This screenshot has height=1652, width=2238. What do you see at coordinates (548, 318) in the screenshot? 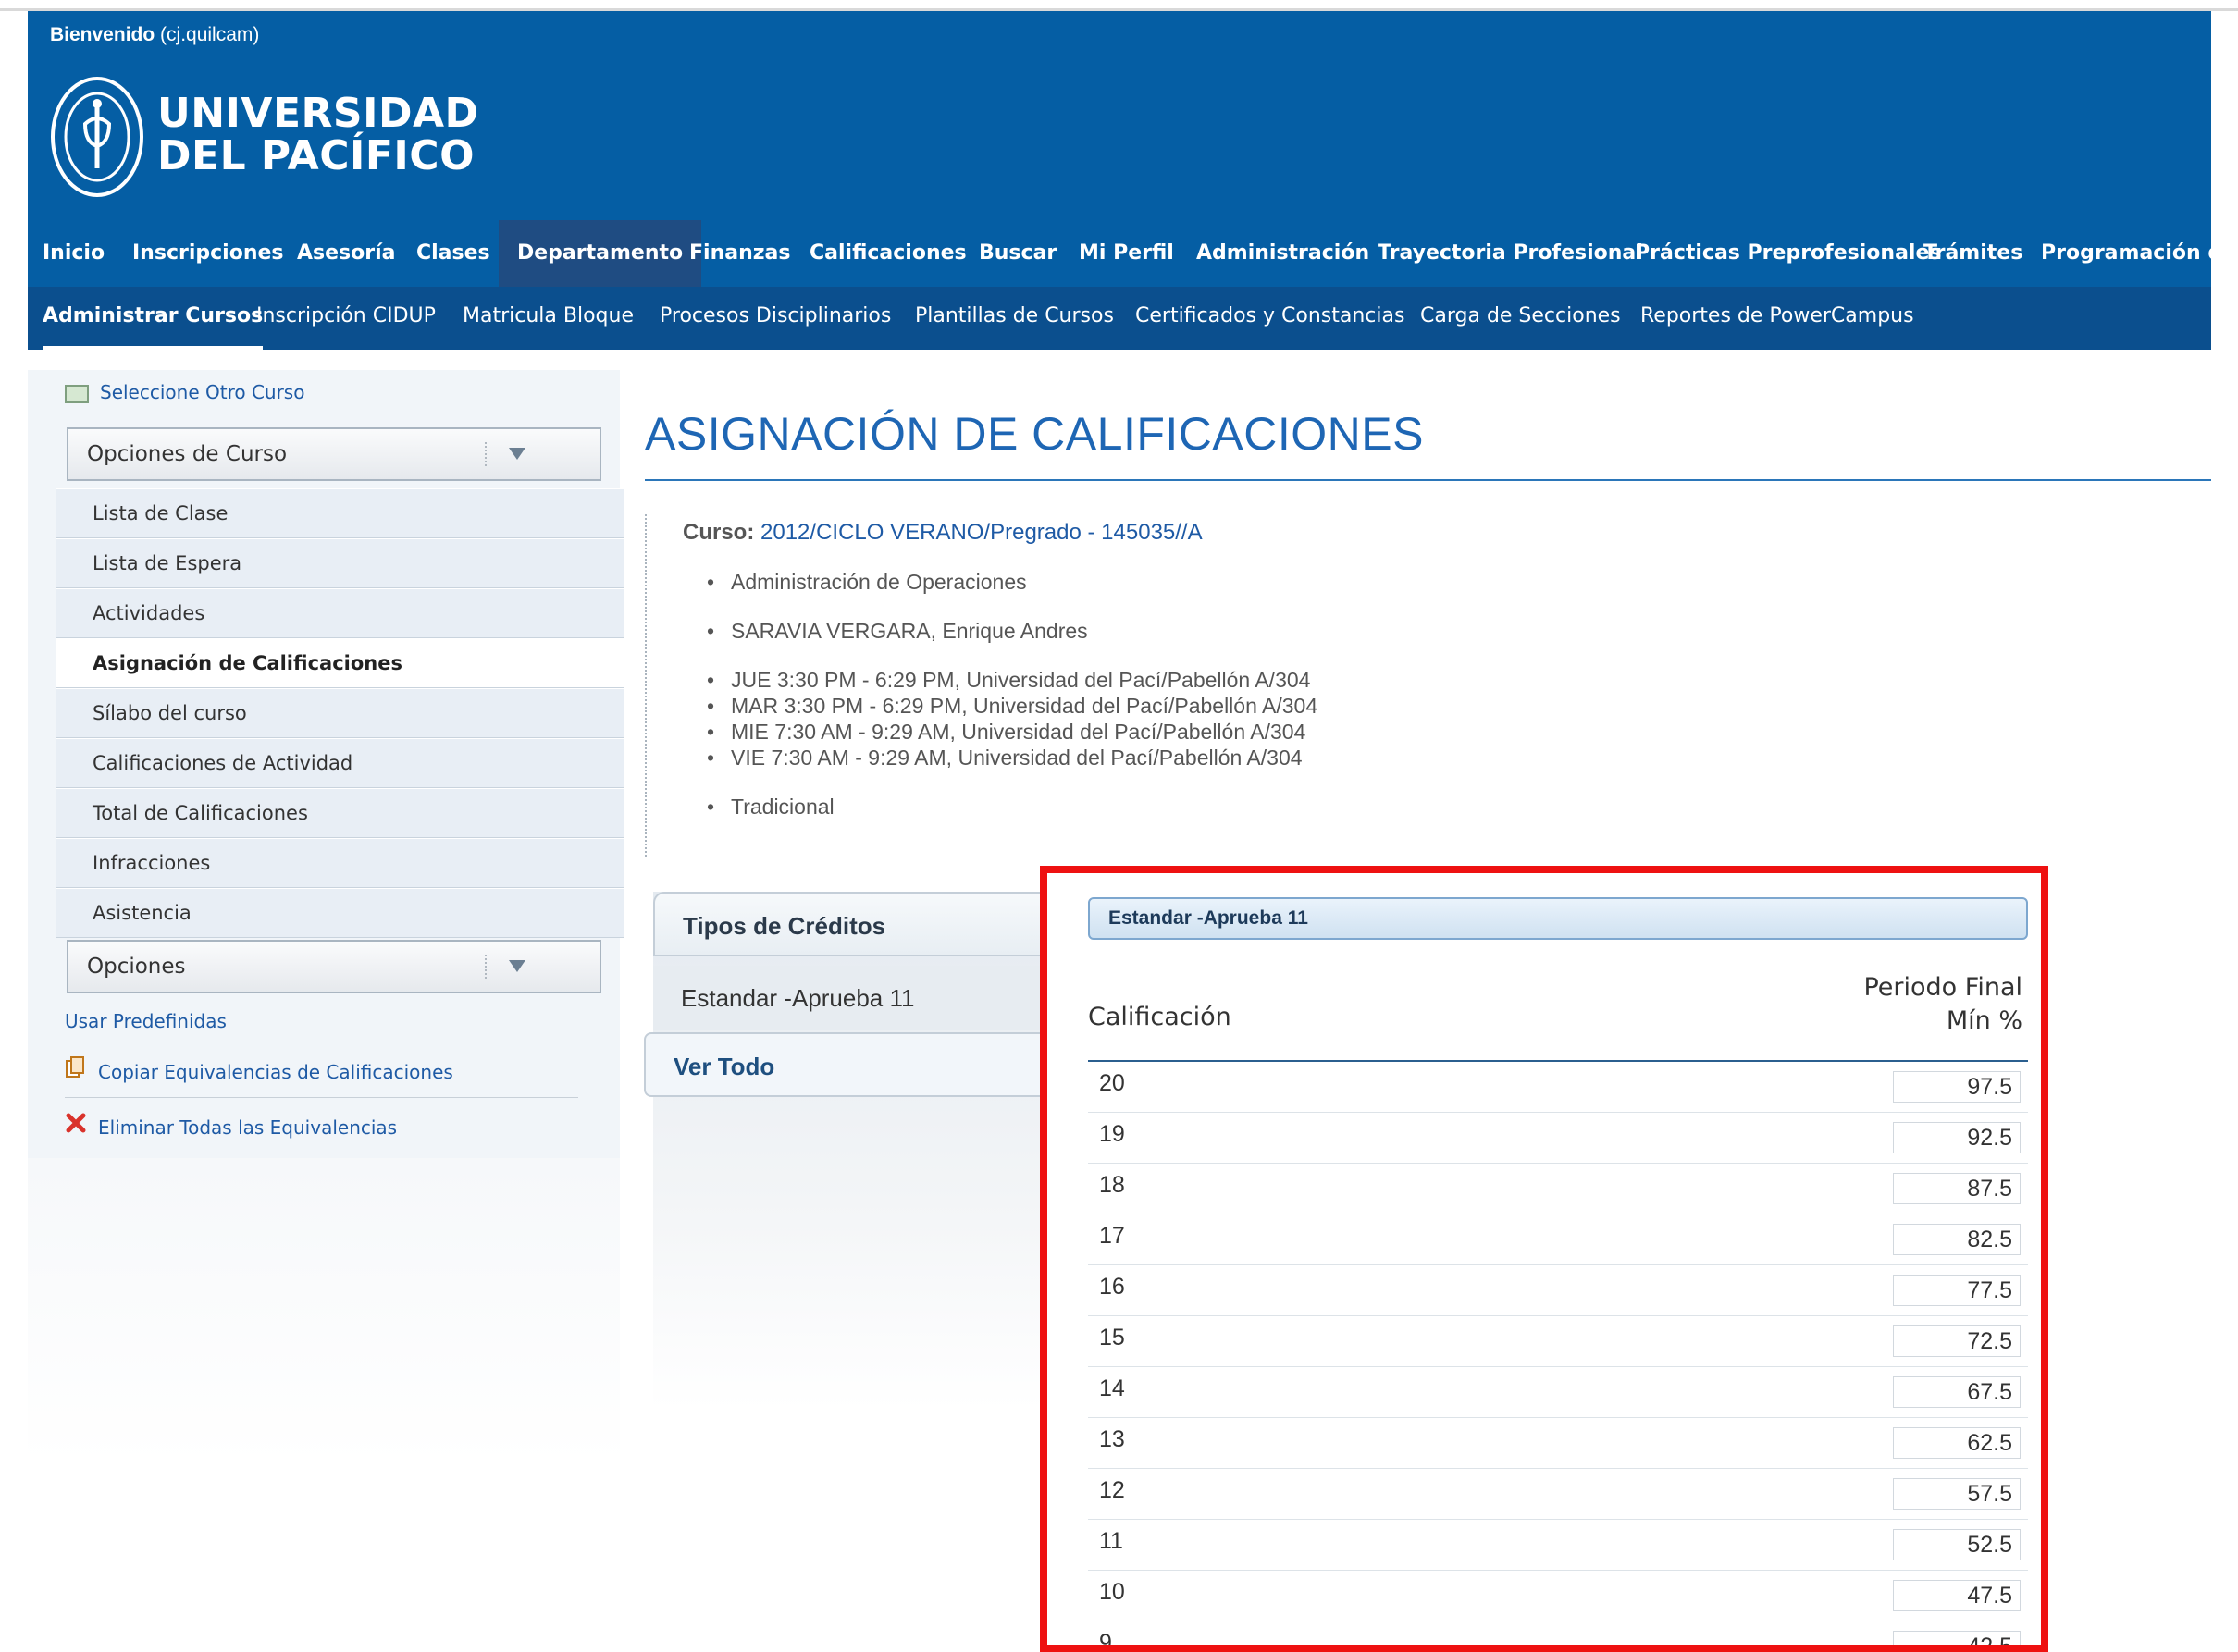
I see `subnav-matricula-bloque: Matricula Bloque` at bounding box center [548, 318].